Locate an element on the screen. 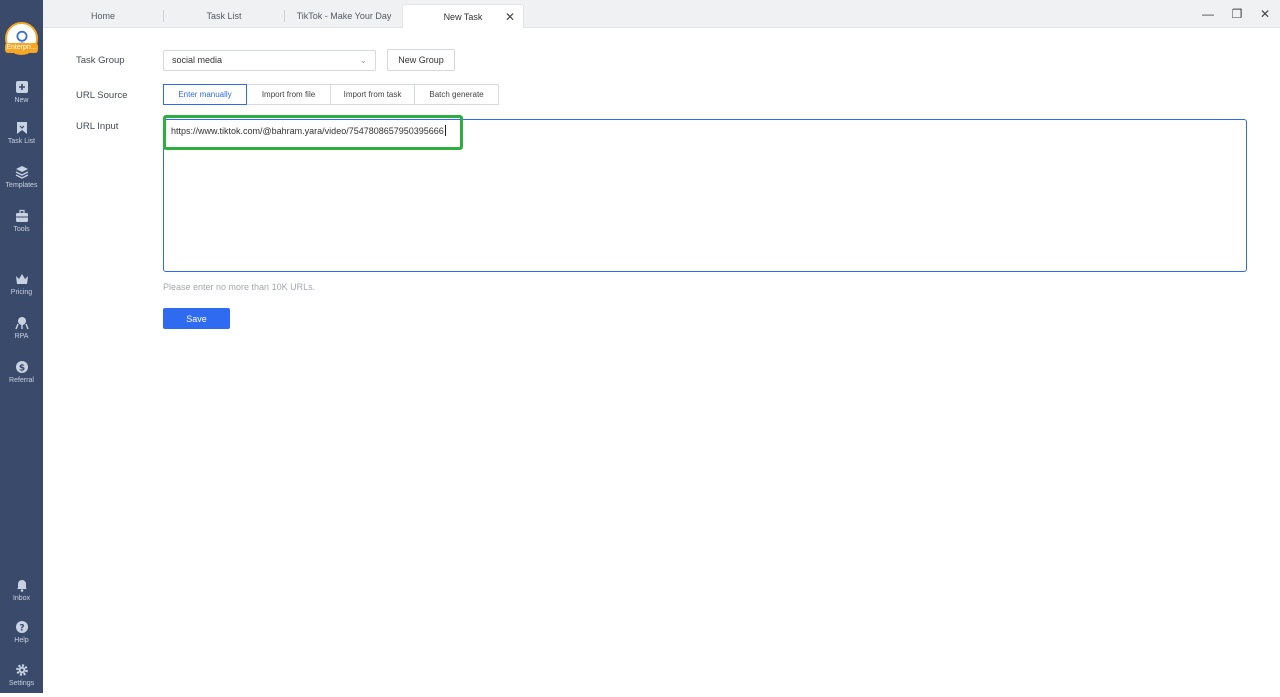  tab-label: Task List is located at coordinates (224, 16).